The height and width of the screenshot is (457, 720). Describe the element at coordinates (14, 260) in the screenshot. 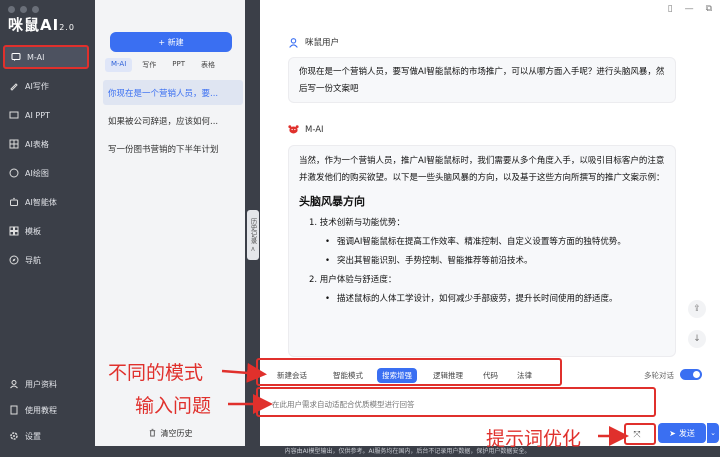

I see `compass-icon` at that location.